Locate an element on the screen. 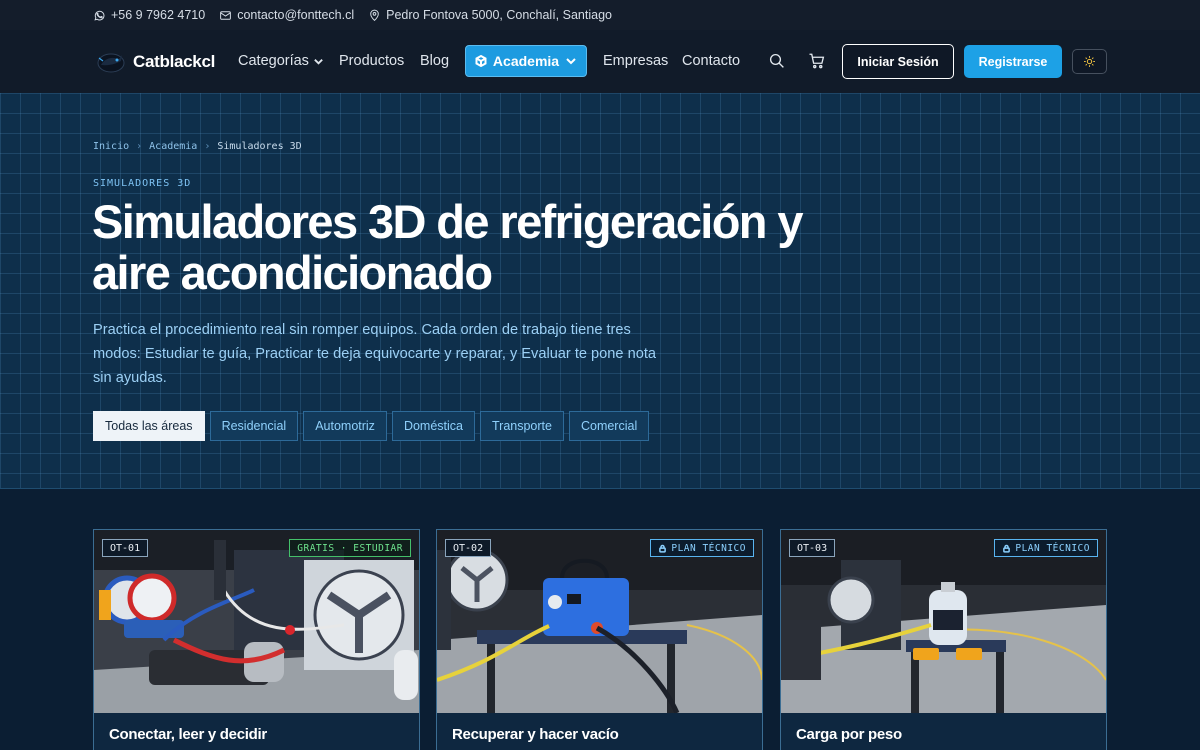 Image resolution: width=1200 pixels, height=750 pixels. email-contact: contacto@fonttech.cl is located at coordinates (286, 15).